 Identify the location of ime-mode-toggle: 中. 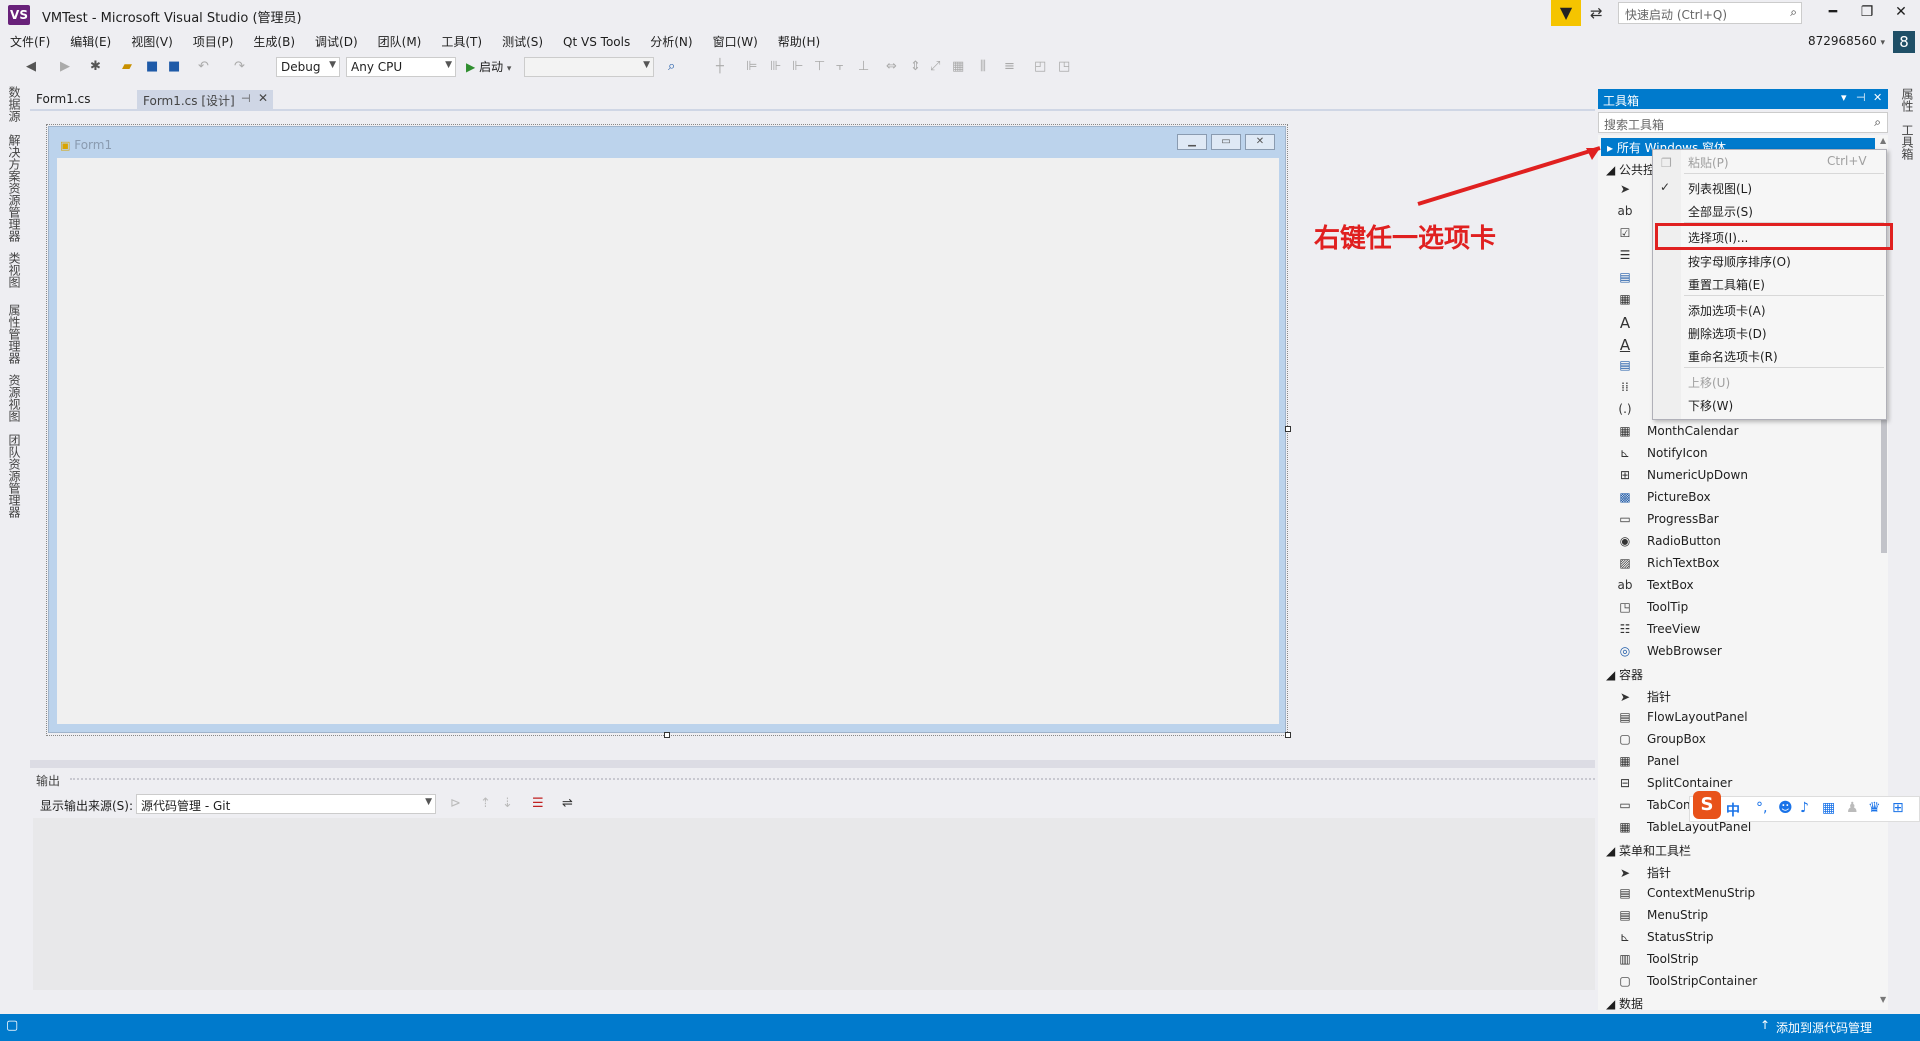
(1733, 810).